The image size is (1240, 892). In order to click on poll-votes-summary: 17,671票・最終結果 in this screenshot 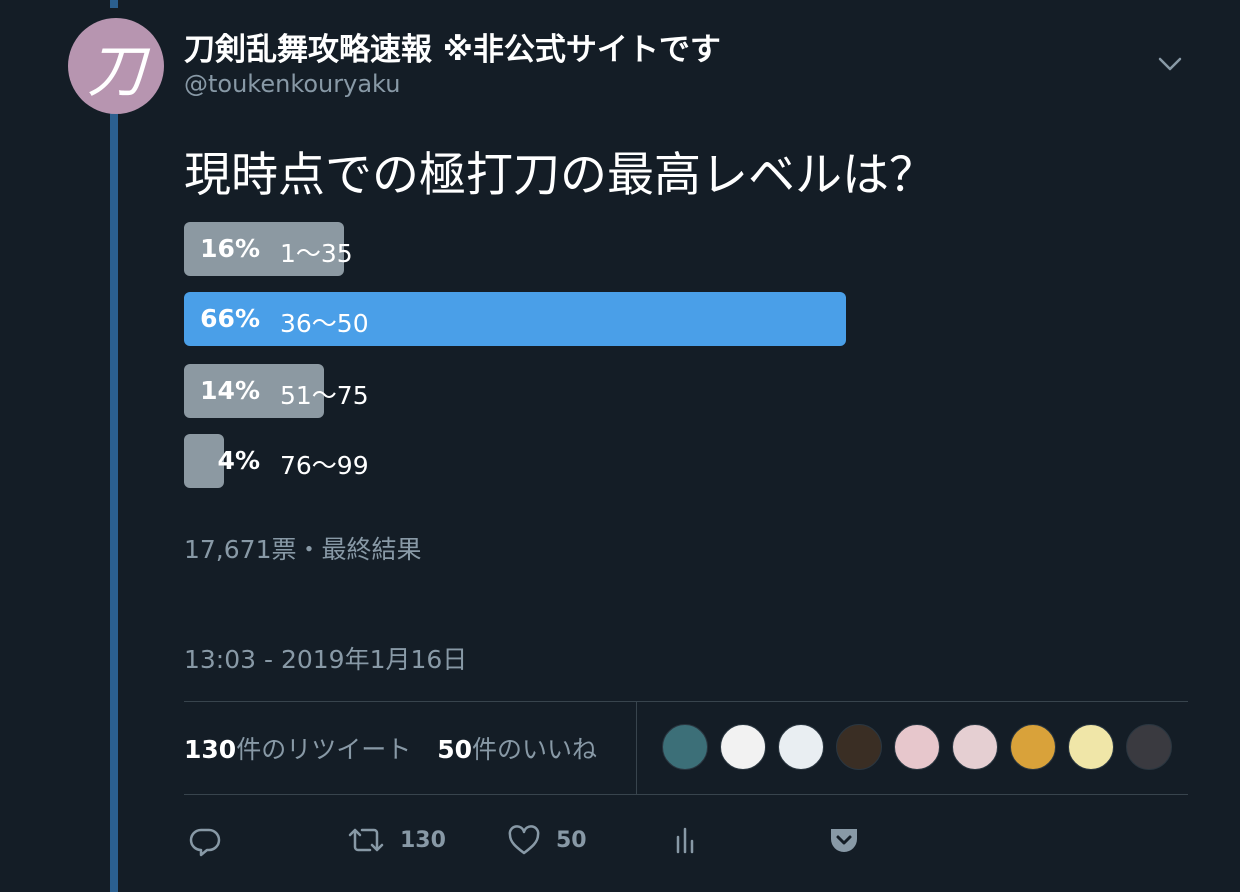, I will do `click(303, 549)`.